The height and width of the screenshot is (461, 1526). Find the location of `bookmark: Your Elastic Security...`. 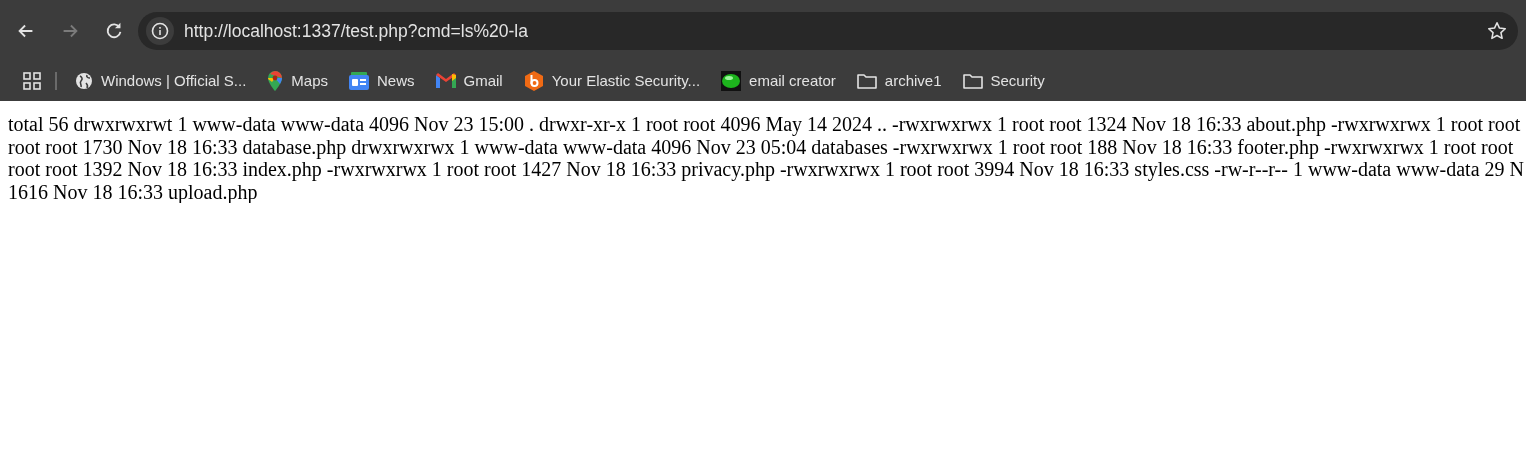

bookmark: Your Elastic Security... is located at coordinates (612, 80).